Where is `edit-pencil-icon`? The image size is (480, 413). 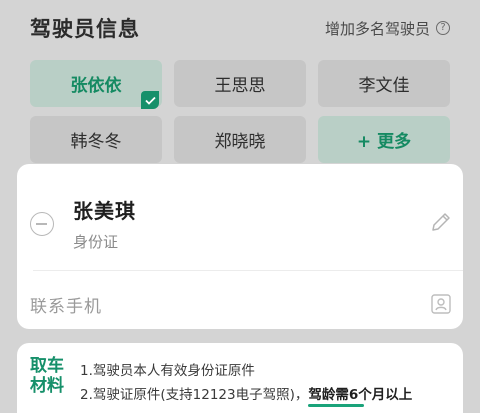 edit-pencil-icon is located at coordinates (441, 222).